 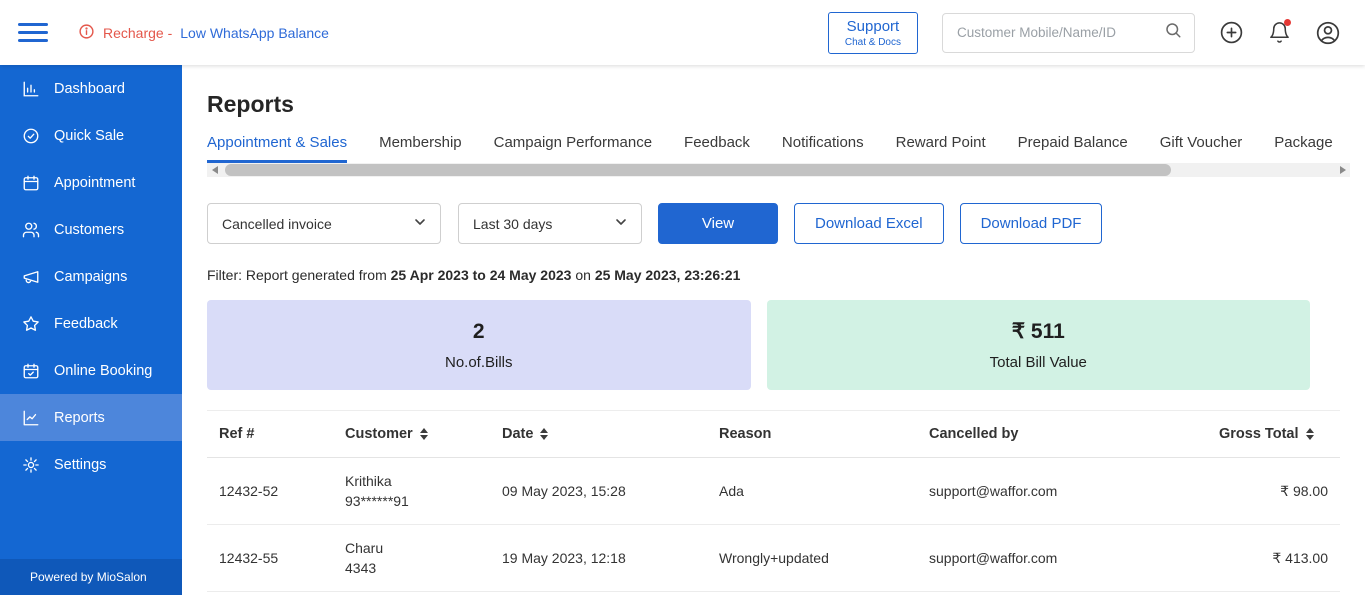 What do you see at coordinates (873, 26) in the screenshot?
I see `support-label: Support` at bounding box center [873, 26].